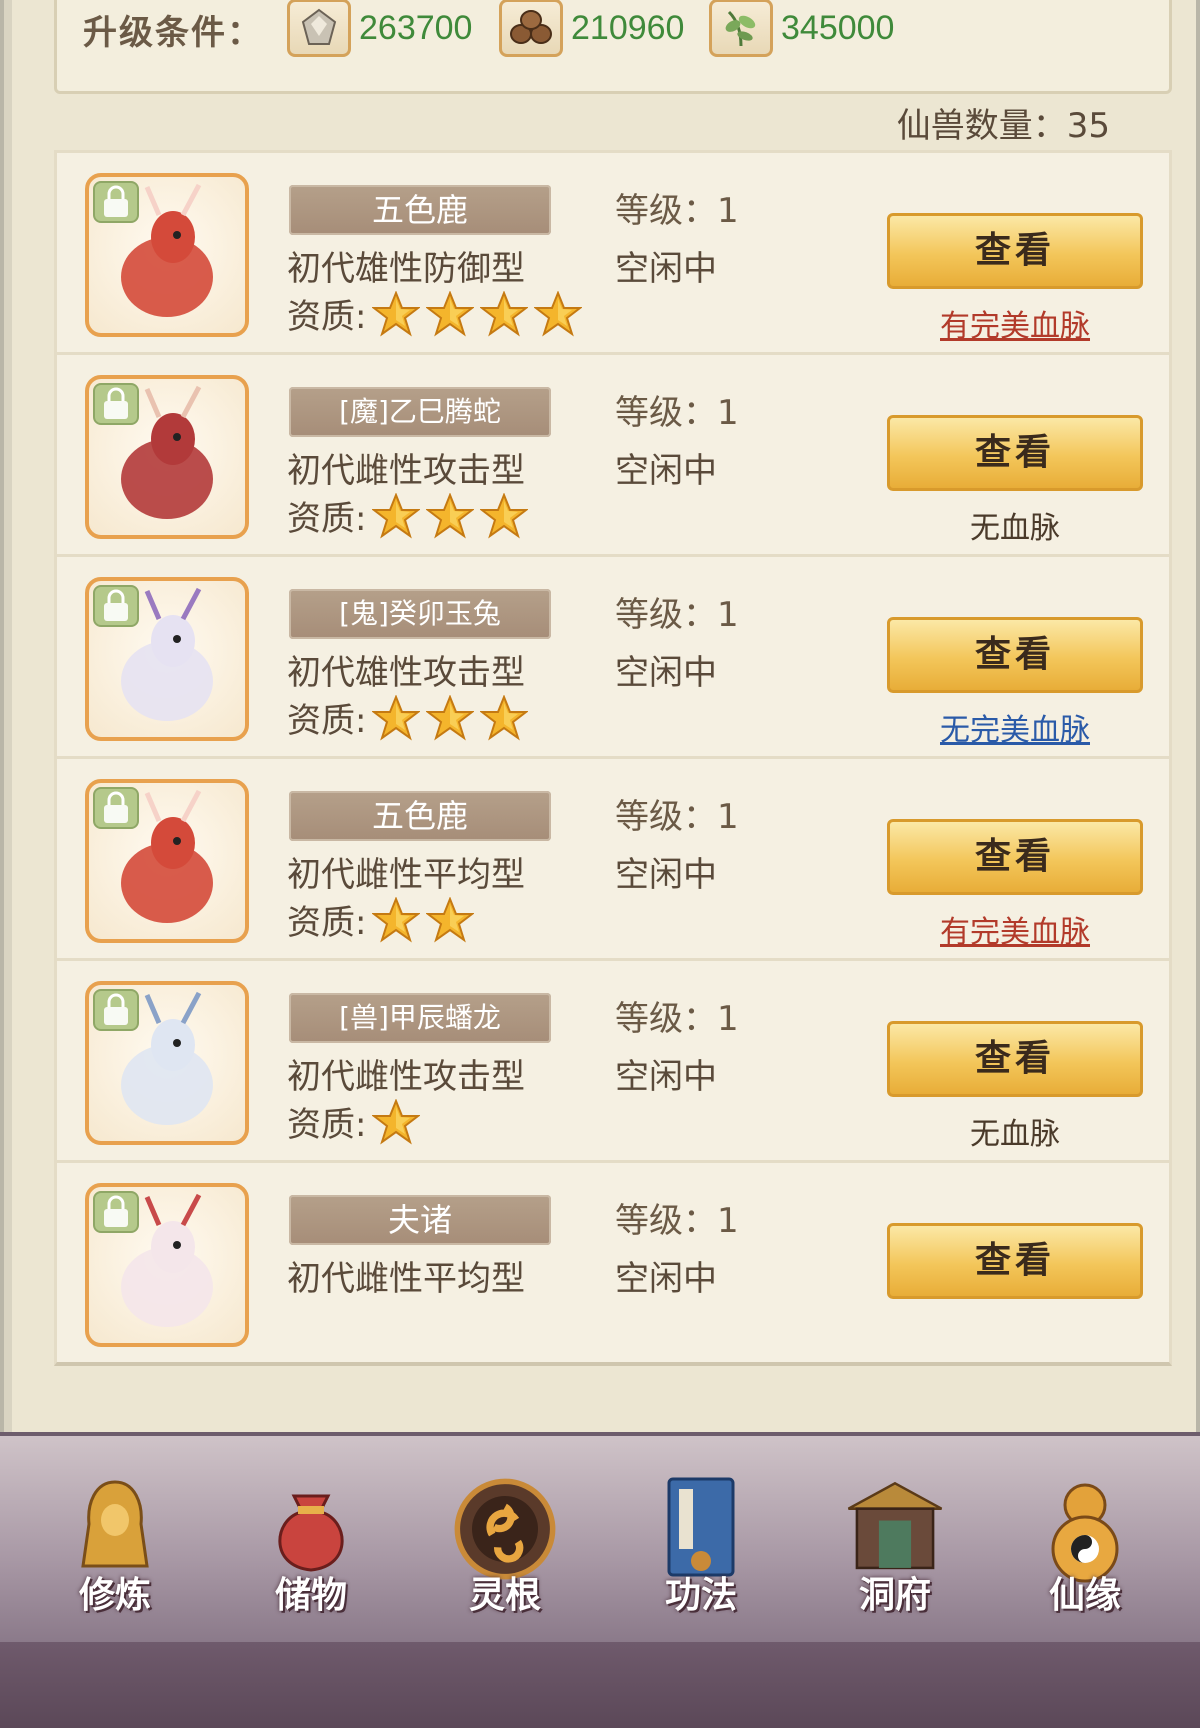 Image resolution: width=1200 pixels, height=1728 pixels. Describe the element at coordinates (600, 1685) in the screenshot. I see `nav-footer-ornament` at that location.